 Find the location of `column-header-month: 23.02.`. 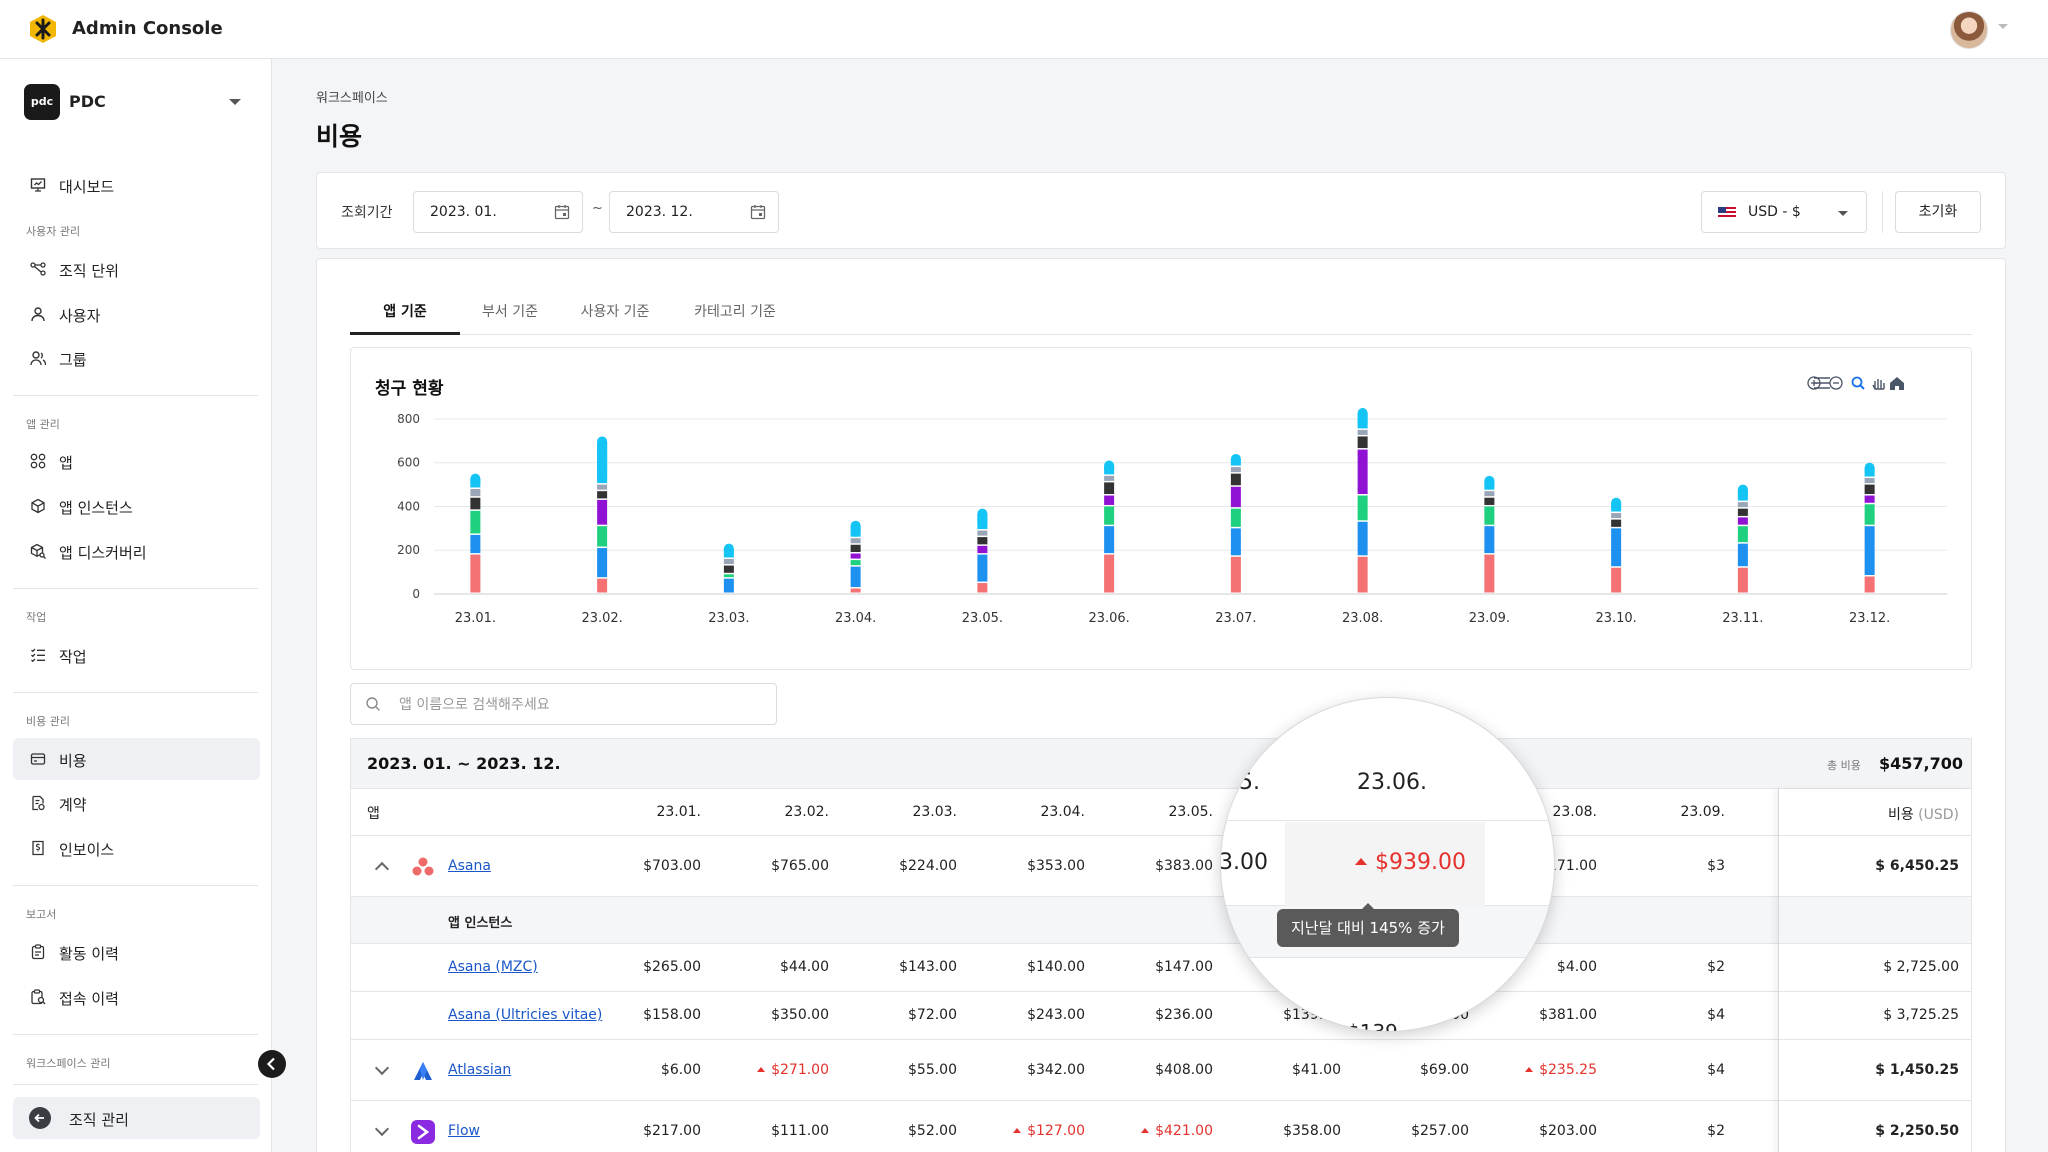

column-header-month: 23.02. is located at coordinates (774, 812).